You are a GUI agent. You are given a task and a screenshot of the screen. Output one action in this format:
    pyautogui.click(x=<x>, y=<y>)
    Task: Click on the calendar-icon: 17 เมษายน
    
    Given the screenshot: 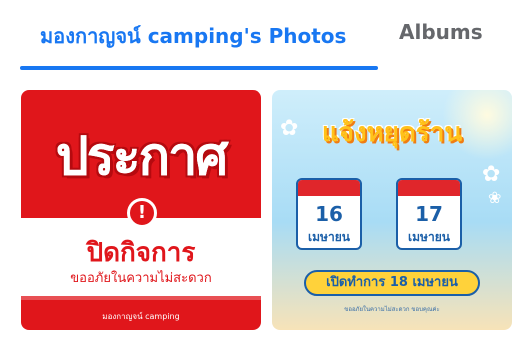 What is the action you would take?
    pyautogui.click(x=429, y=214)
    